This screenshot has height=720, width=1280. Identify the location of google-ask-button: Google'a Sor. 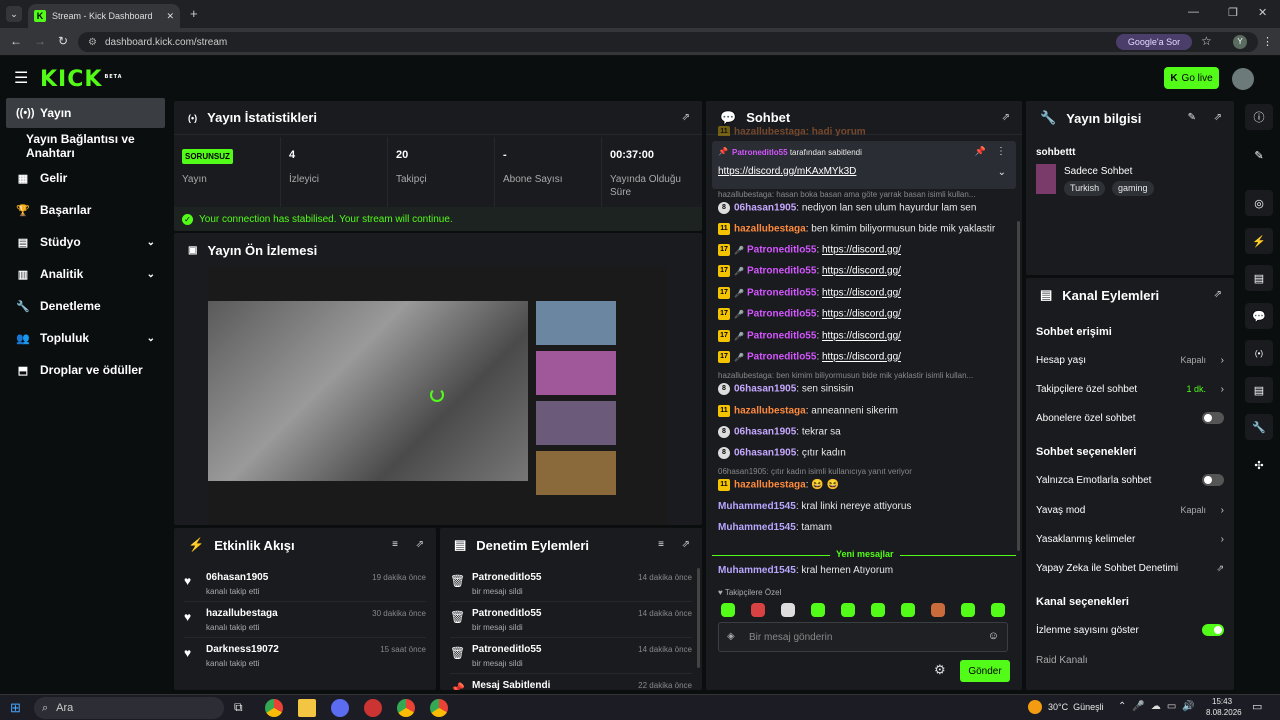
(1154, 42).